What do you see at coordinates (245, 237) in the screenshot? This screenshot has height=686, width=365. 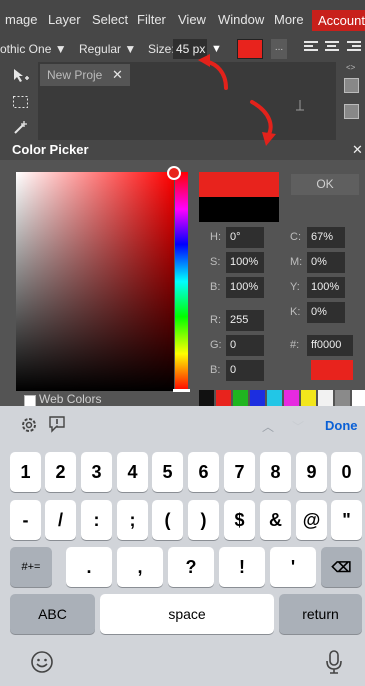 I see `hue-field: 0°` at bounding box center [245, 237].